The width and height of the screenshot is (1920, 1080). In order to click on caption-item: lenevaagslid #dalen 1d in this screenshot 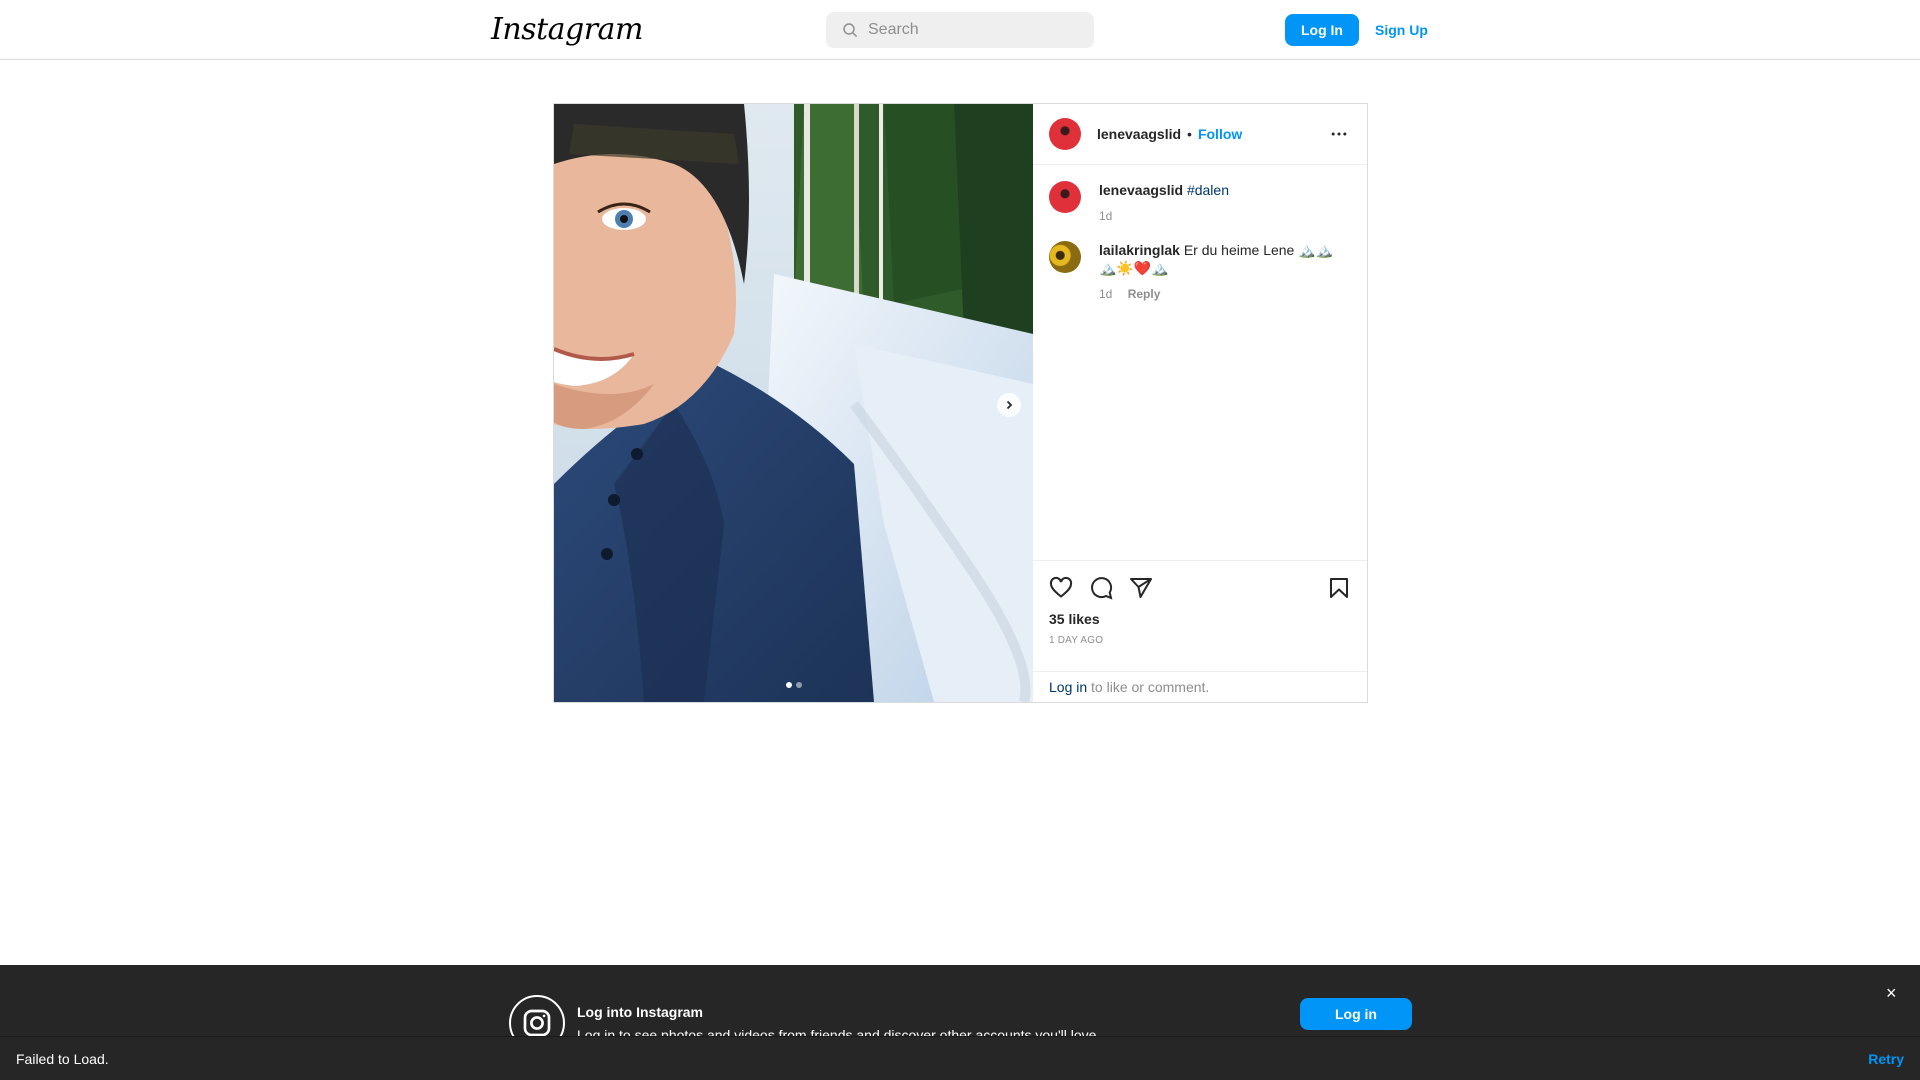, I will do `click(1200, 203)`.